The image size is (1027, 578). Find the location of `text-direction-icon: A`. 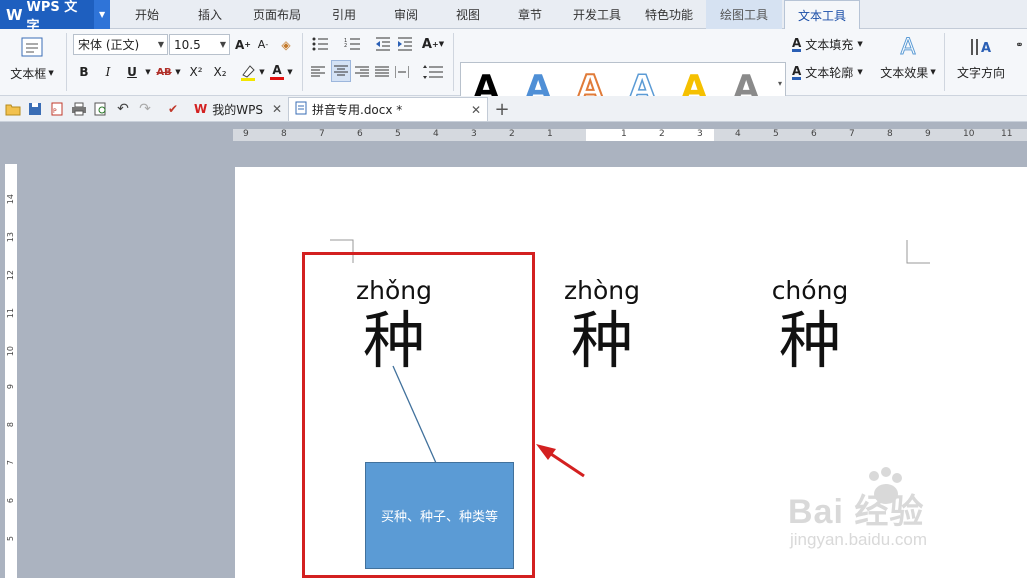

text-direction-icon: A is located at coordinates (981, 47).